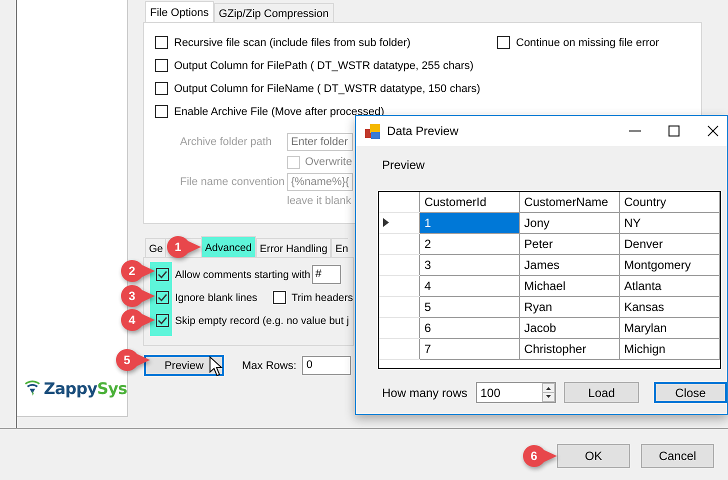 The image size is (728, 480). I want to click on option-label: Skip empty record (e.g. no value but j, so click(262, 320).